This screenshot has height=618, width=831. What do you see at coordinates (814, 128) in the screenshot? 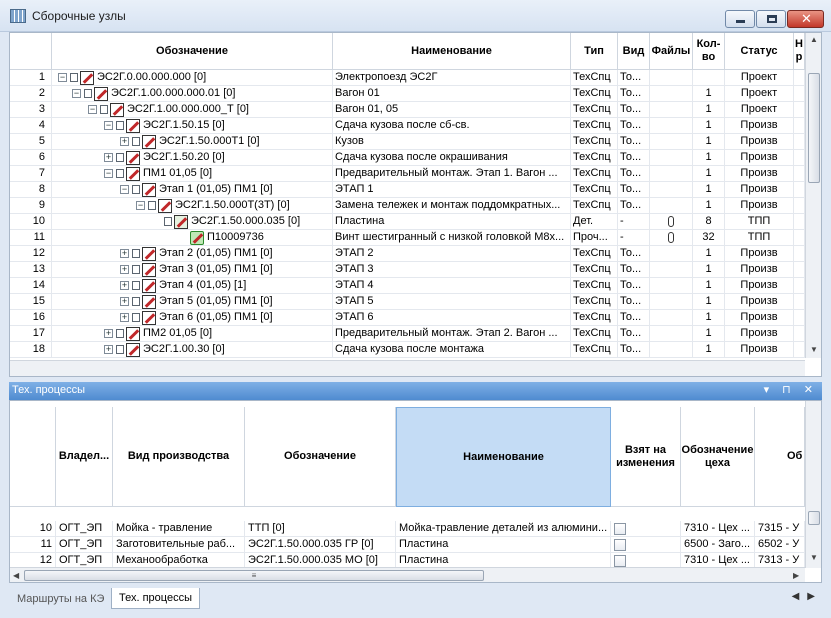
I see `scroll-thumb` at bounding box center [814, 128].